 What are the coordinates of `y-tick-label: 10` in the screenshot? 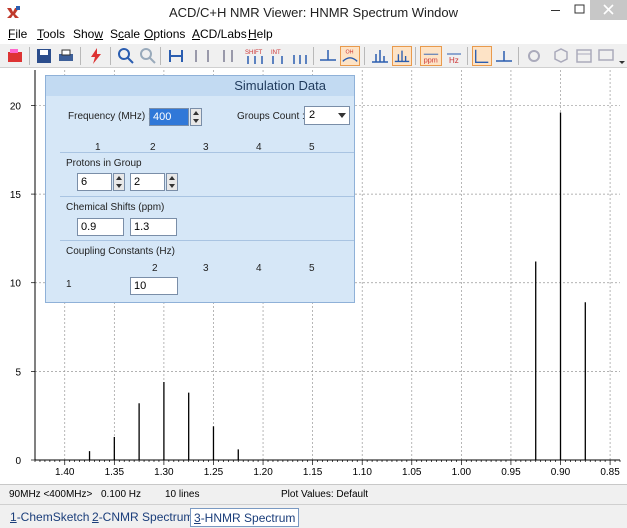 It's located at (16, 284).